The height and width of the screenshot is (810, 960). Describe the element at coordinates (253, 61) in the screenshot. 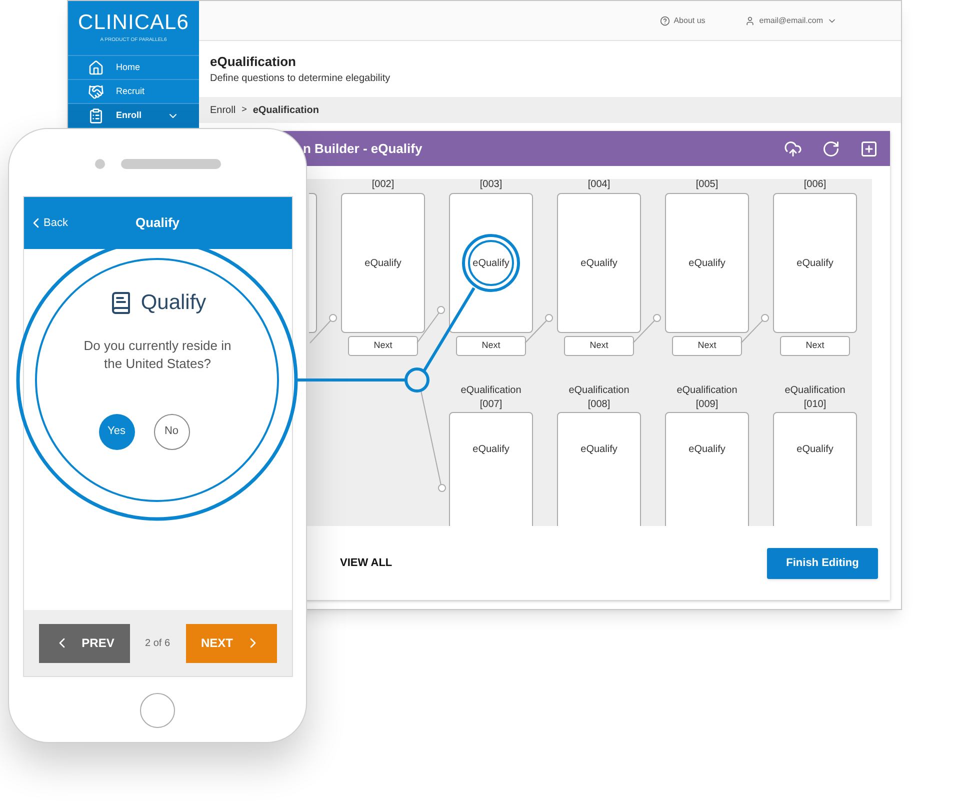

I see `page-title: eQualification` at that location.